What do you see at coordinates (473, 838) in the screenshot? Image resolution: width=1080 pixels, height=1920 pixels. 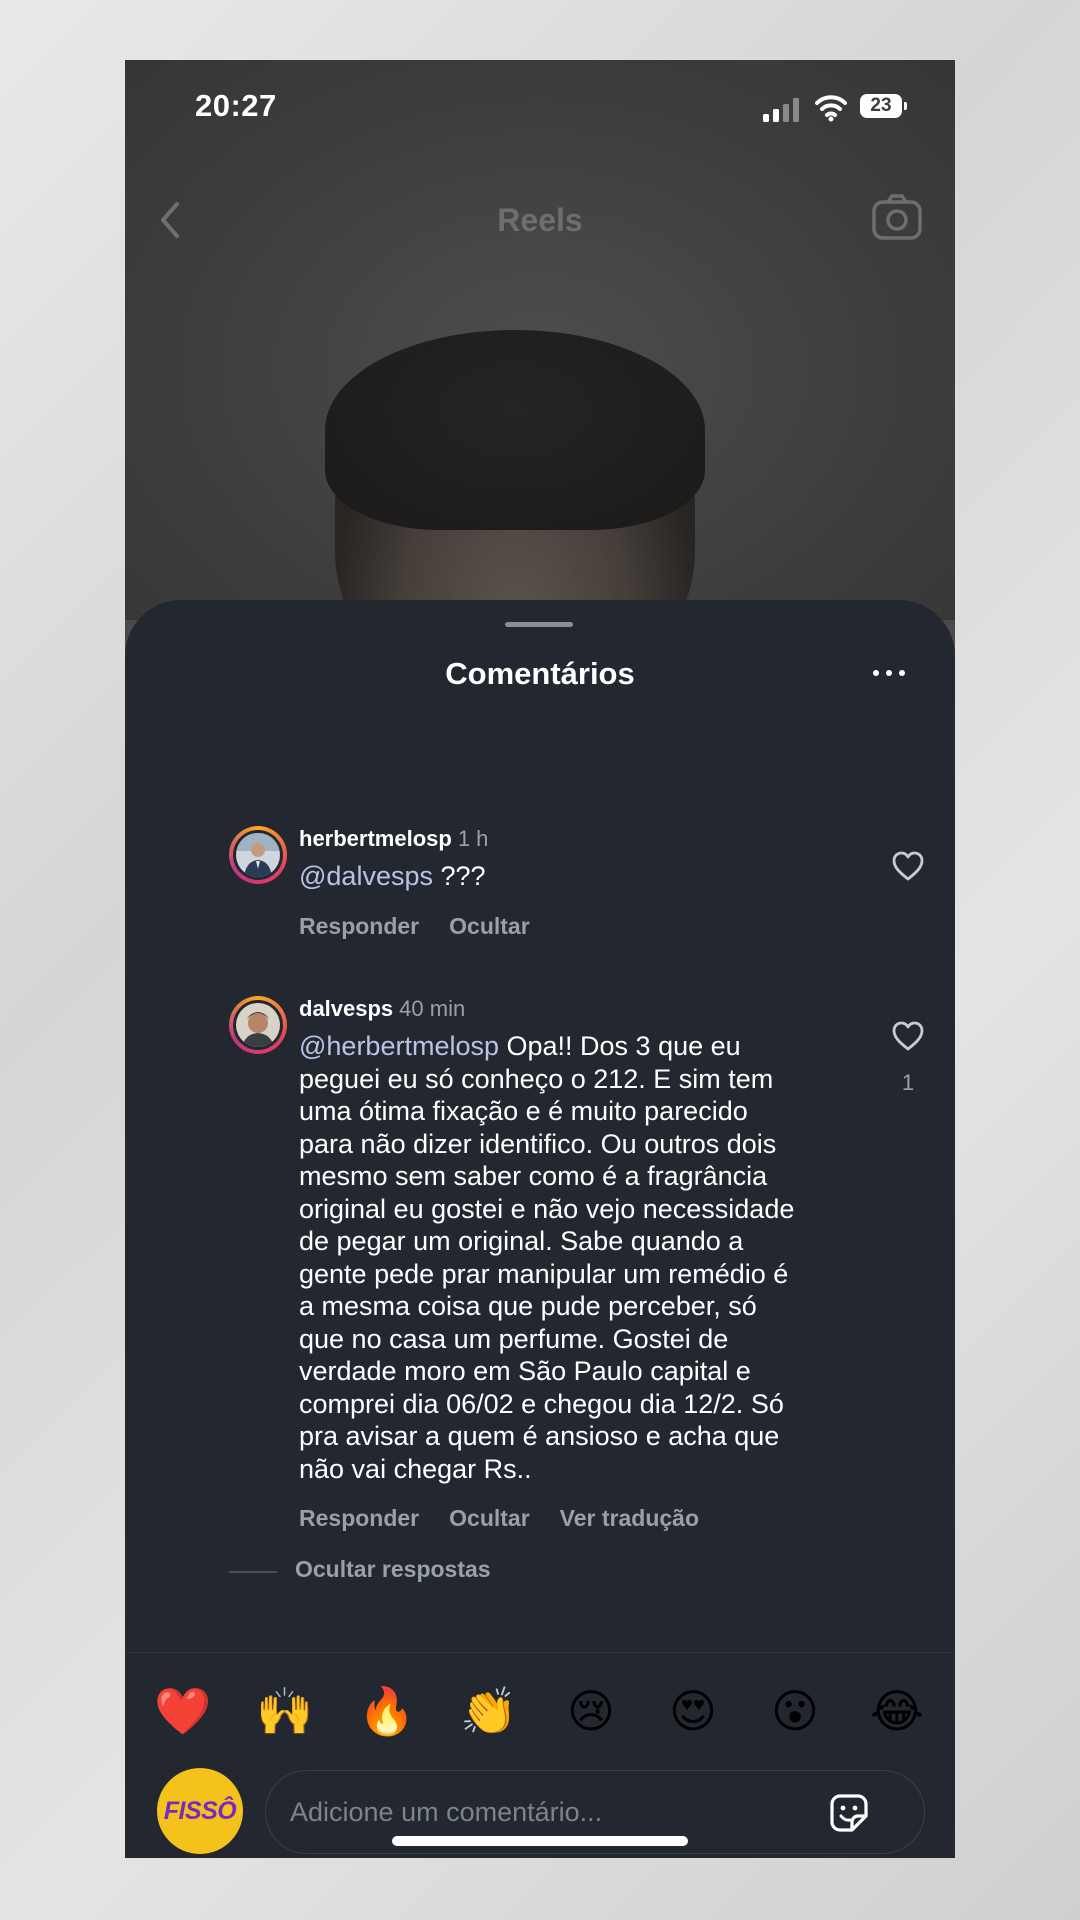 I see `comment-time: 1 h` at bounding box center [473, 838].